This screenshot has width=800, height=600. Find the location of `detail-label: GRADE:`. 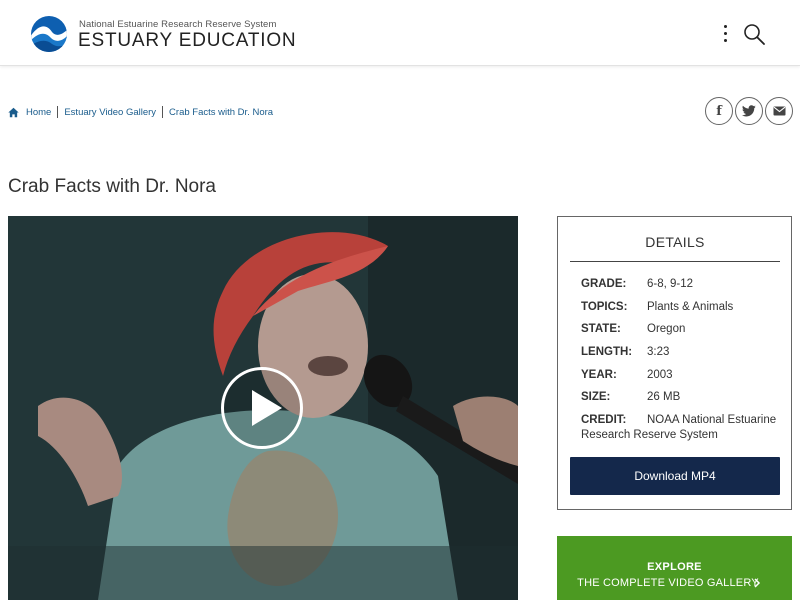

detail-label: GRADE: is located at coordinates (604, 284).